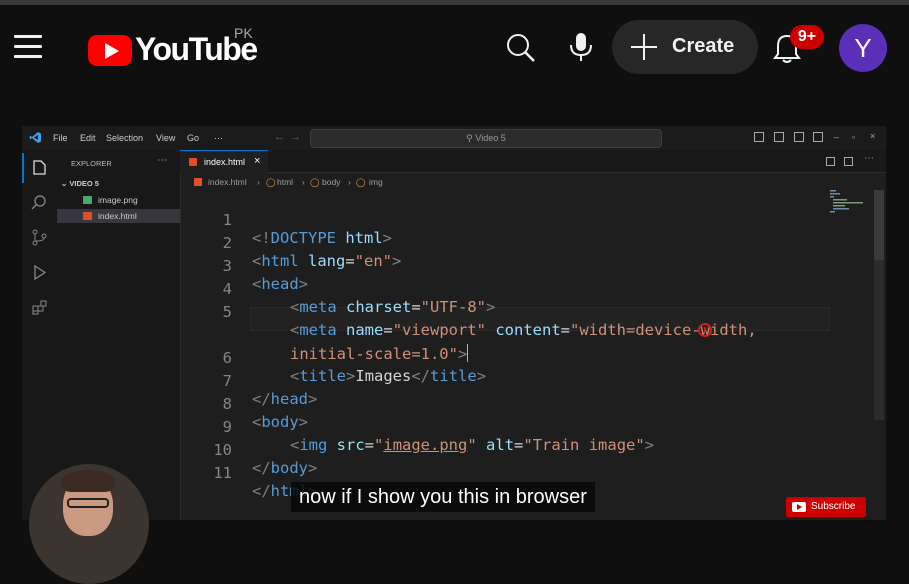  What do you see at coordinates (193, 138) in the screenshot?
I see `menu-go: Go` at bounding box center [193, 138].